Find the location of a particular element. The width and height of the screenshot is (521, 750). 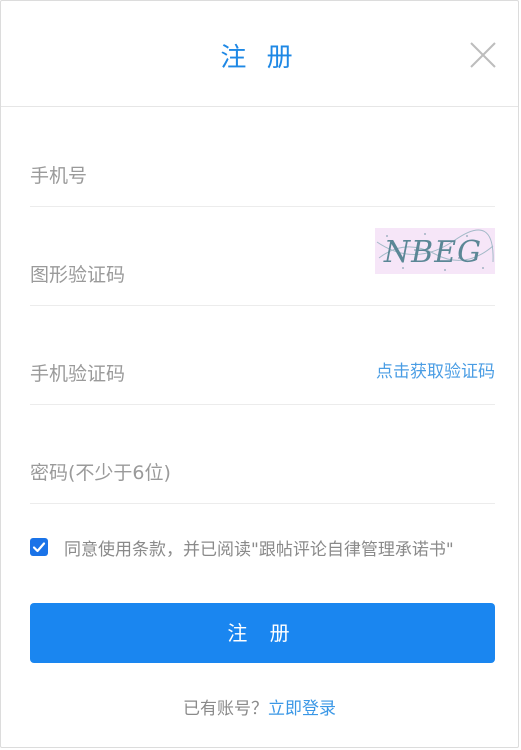

phone-placeholder: 手机号 is located at coordinates (59, 176).